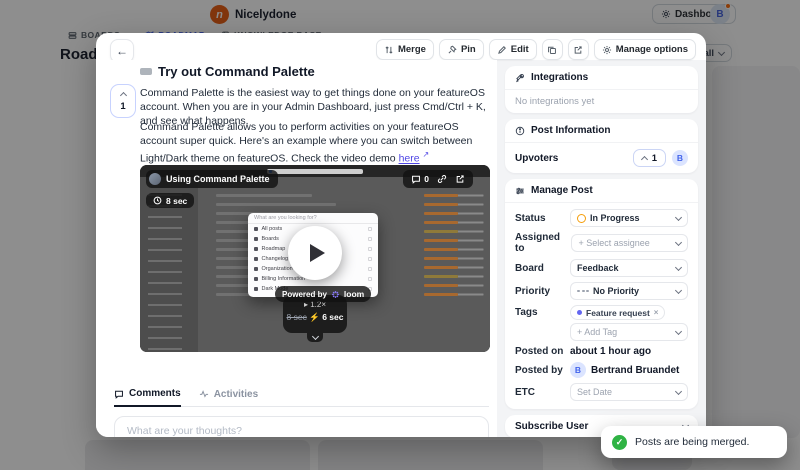 The height and width of the screenshot is (470, 800). I want to click on info-icon, so click(520, 130).